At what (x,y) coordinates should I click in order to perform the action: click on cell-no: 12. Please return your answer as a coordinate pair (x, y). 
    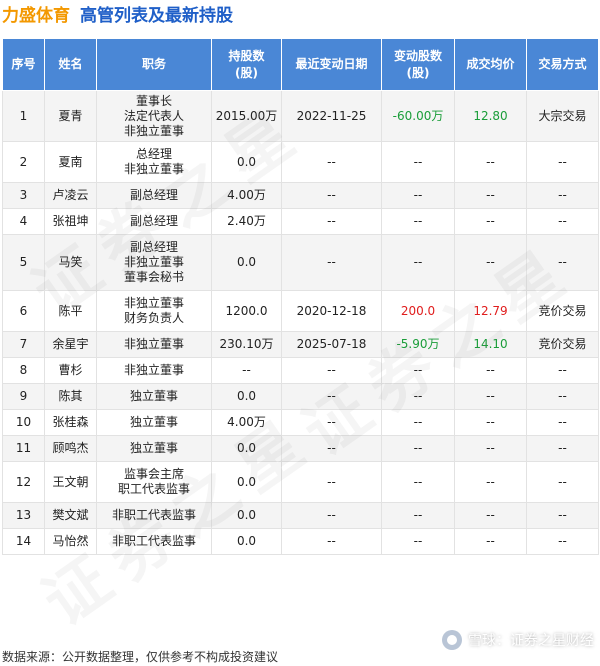
    Looking at the image, I should click on (23, 482).